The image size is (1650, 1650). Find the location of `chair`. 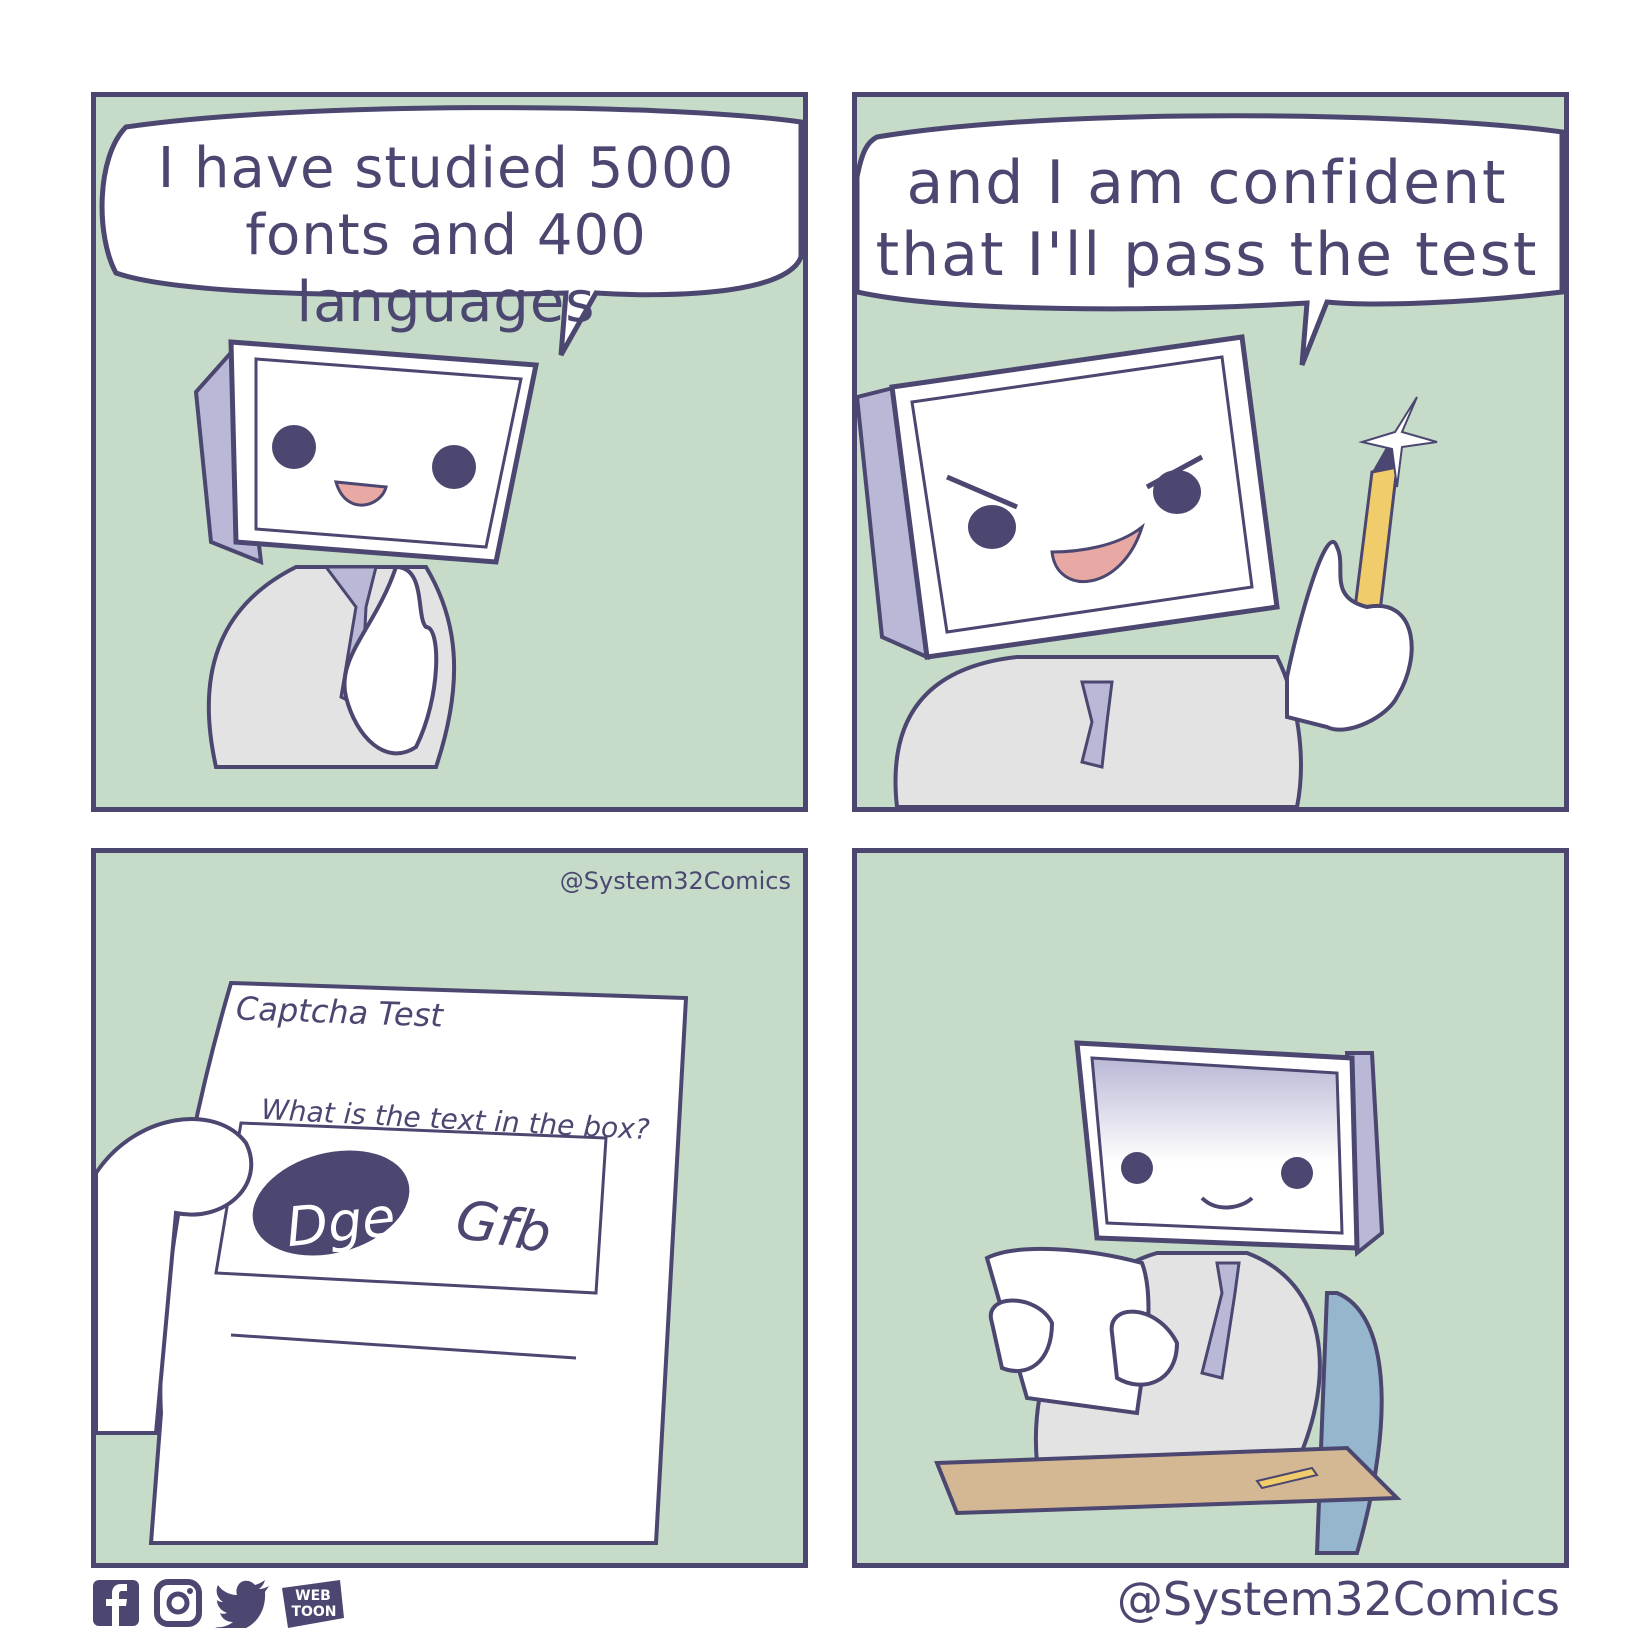

chair is located at coordinates (1349, 1423).